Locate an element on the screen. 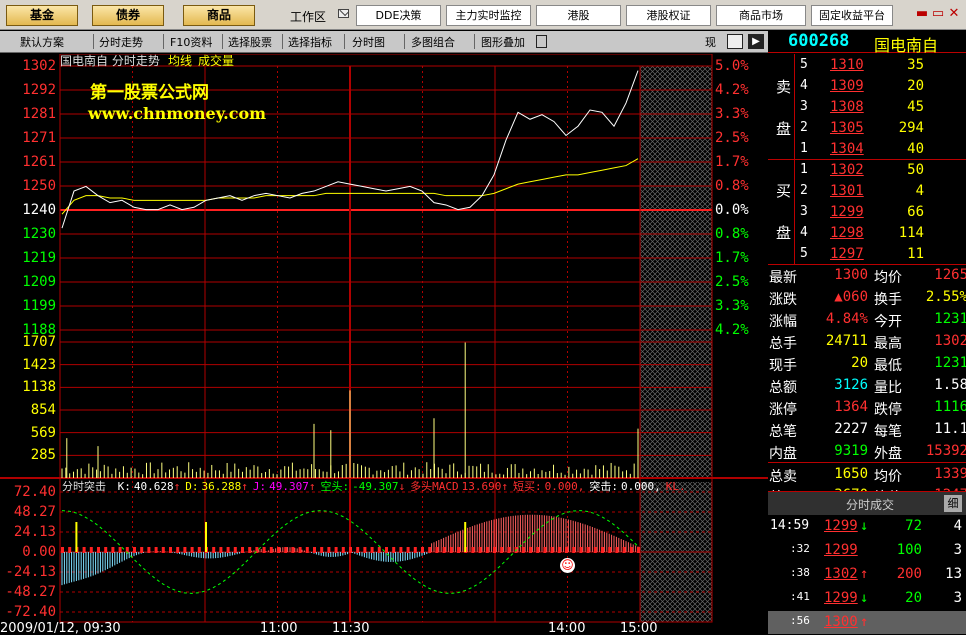 The height and width of the screenshot is (635, 966). tick-price: 1302 is located at coordinates (841, 574).